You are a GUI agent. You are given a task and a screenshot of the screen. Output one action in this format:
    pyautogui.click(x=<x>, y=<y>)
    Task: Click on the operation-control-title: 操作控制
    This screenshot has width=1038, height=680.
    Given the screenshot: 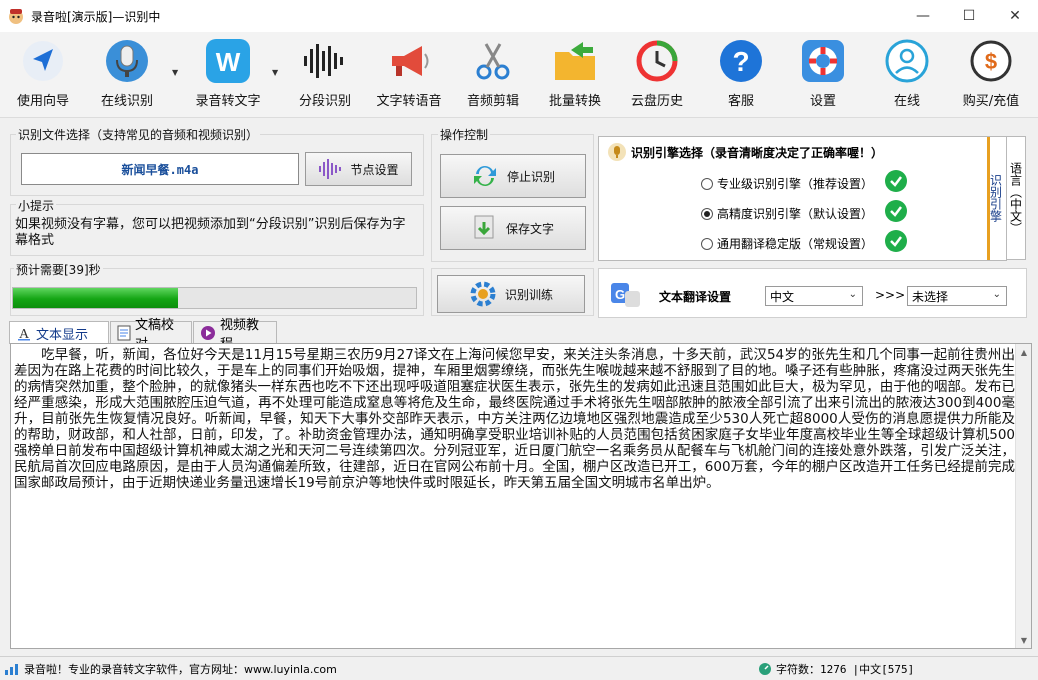 What is the action you would take?
    pyautogui.click(x=464, y=134)
    